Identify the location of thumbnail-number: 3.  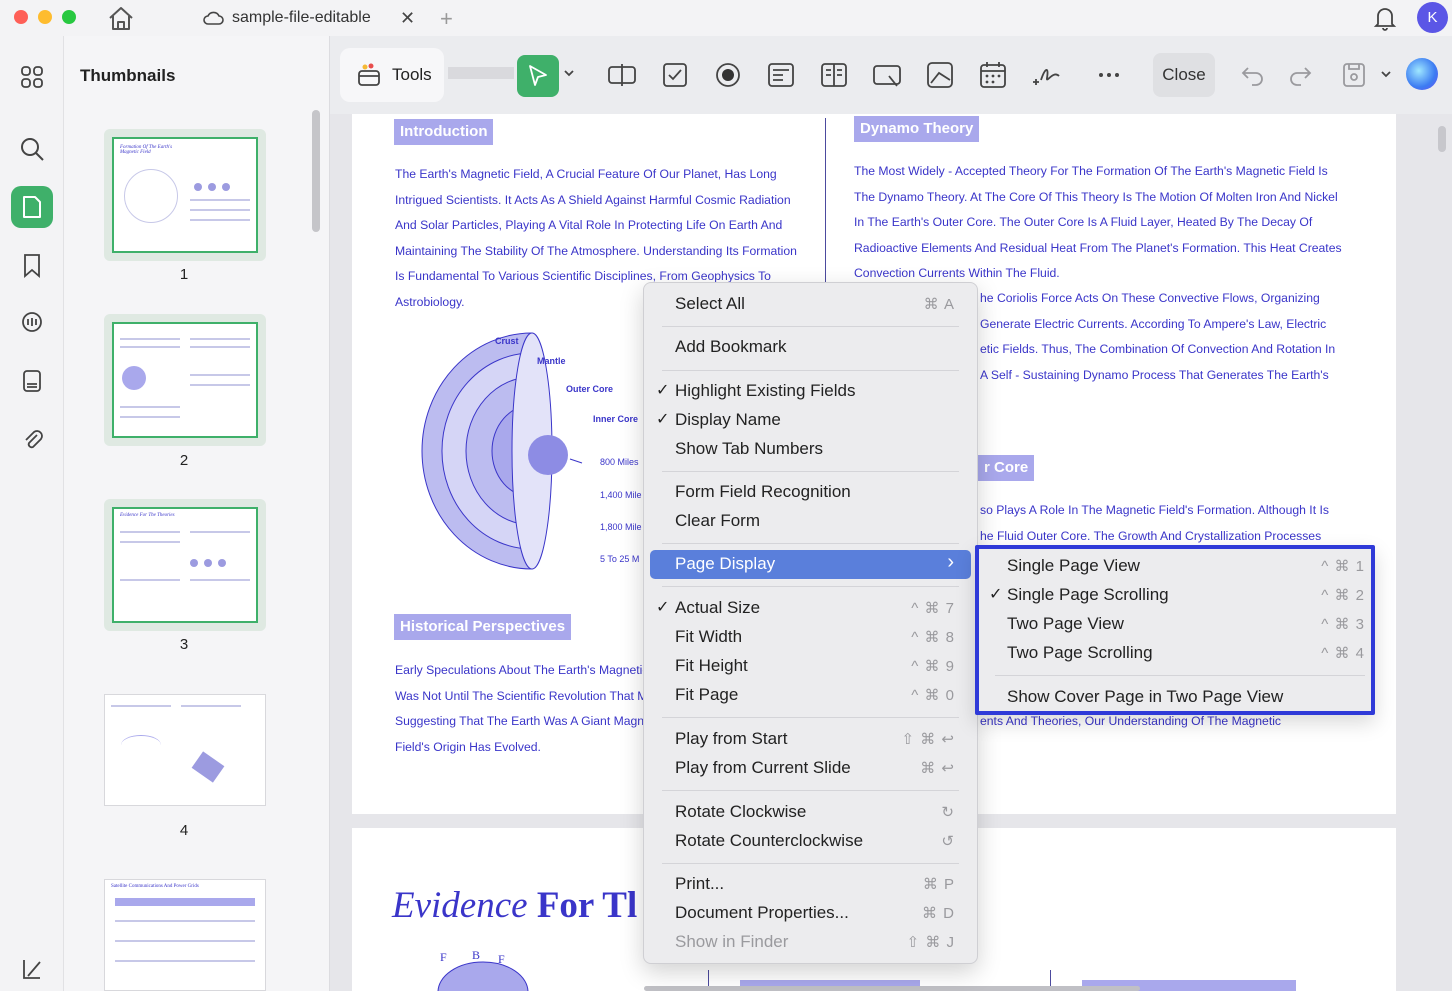
(184, 644).